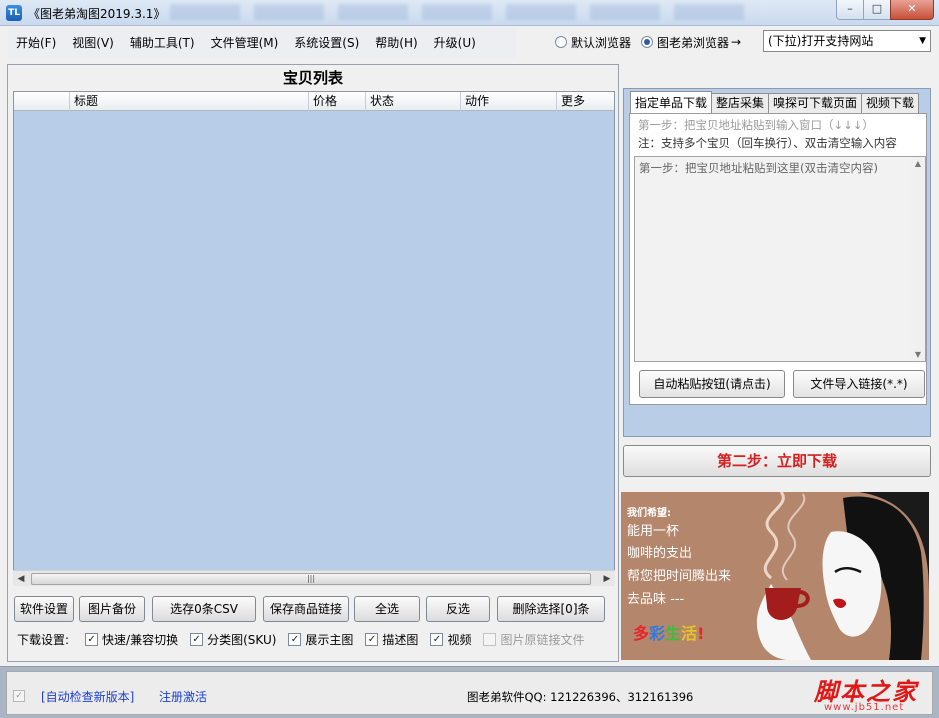 This screenshot has width=939, height=718. What do you see at coordinates (490, 639) in the screenshot?
I see `checkbox-disabled` at bounding box center [490, 639].